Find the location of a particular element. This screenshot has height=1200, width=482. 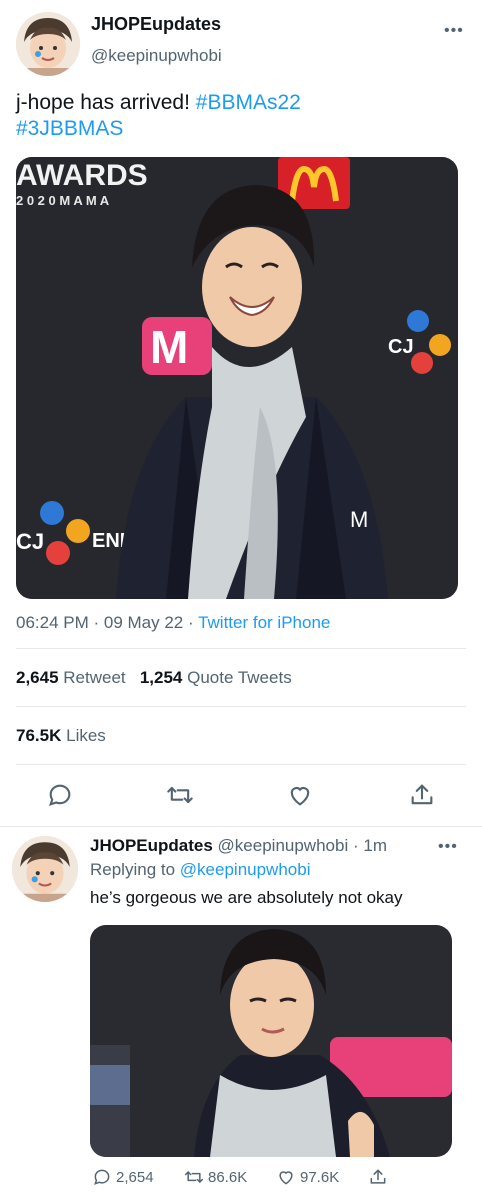

reply-retweets: 86.6K is located at coordinates (215, 1177).